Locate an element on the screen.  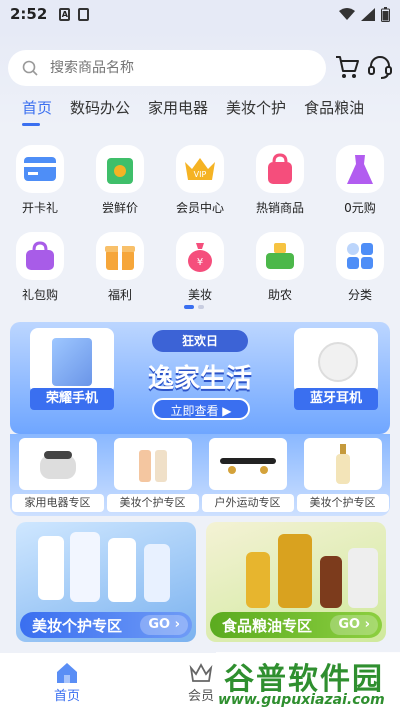
view-now-button: 立即查看 ▶ is located at coordinates (201, 409).